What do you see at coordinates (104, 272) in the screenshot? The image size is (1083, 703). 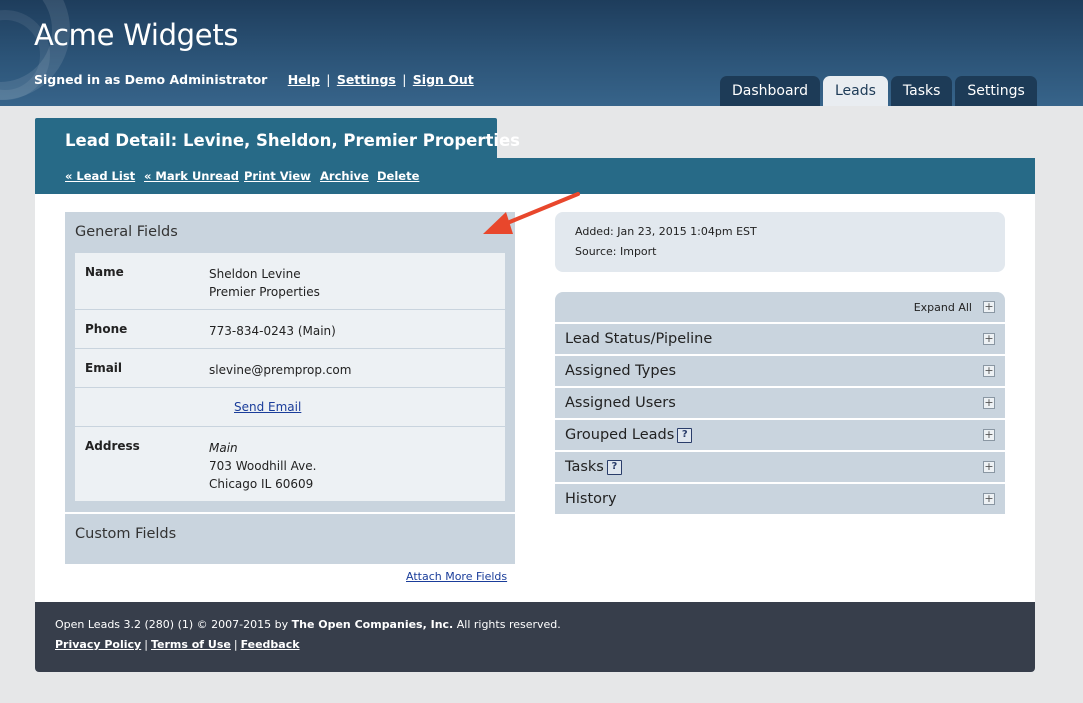 I see `field-label: Name` at bounding box center [104, 272].